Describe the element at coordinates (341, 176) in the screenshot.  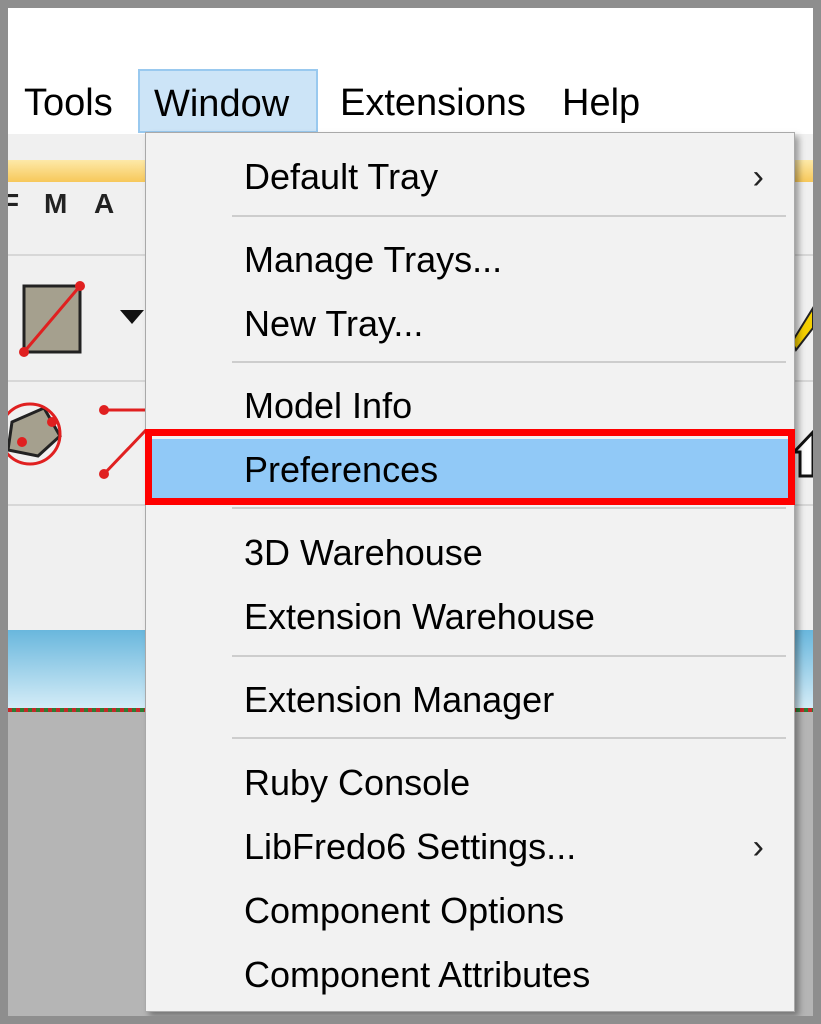
I see `menu-item-label: Default Tray` at that location.